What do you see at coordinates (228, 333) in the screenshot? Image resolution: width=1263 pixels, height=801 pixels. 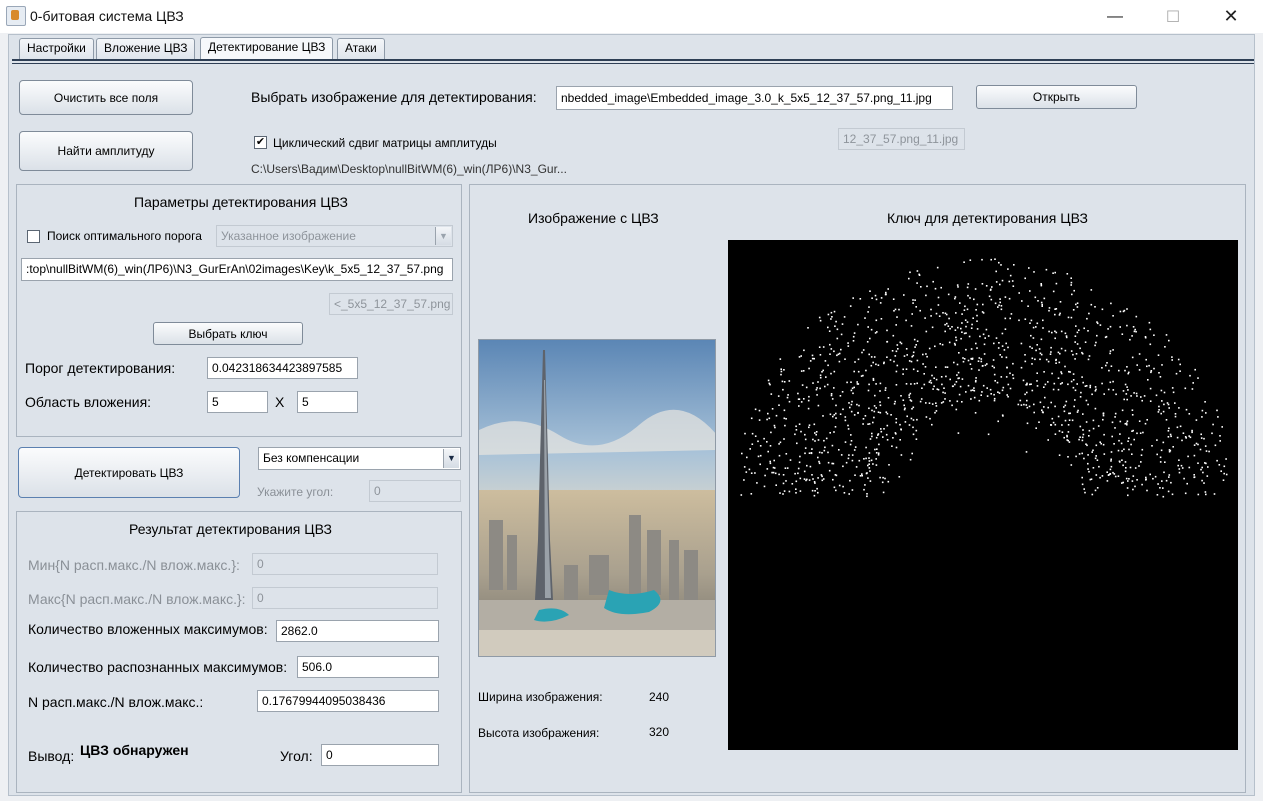 I see `select-key-button: Выбрать ключ` at bounding box center [228, 333].